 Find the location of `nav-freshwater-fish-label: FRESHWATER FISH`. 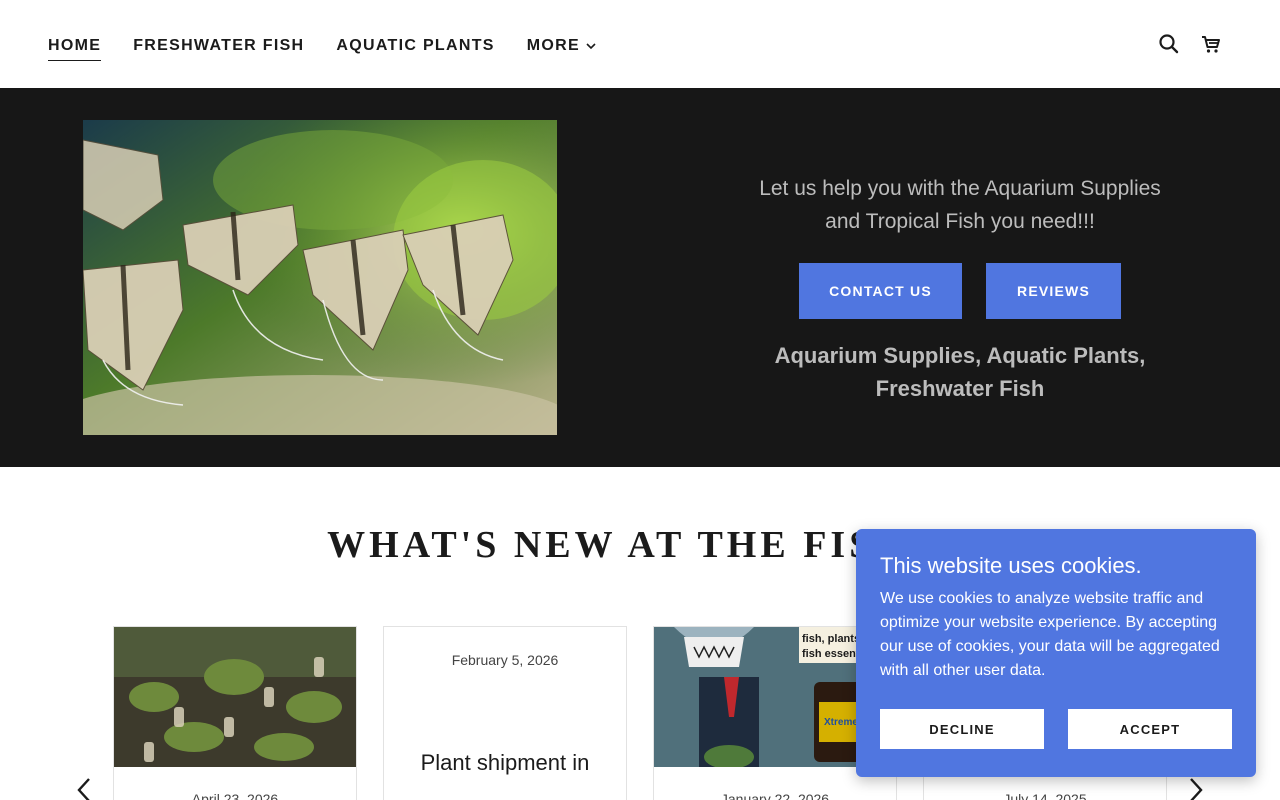

nav-freshwater-fish-label: FRESHWATER FISH is located at coordinates (219, 45).